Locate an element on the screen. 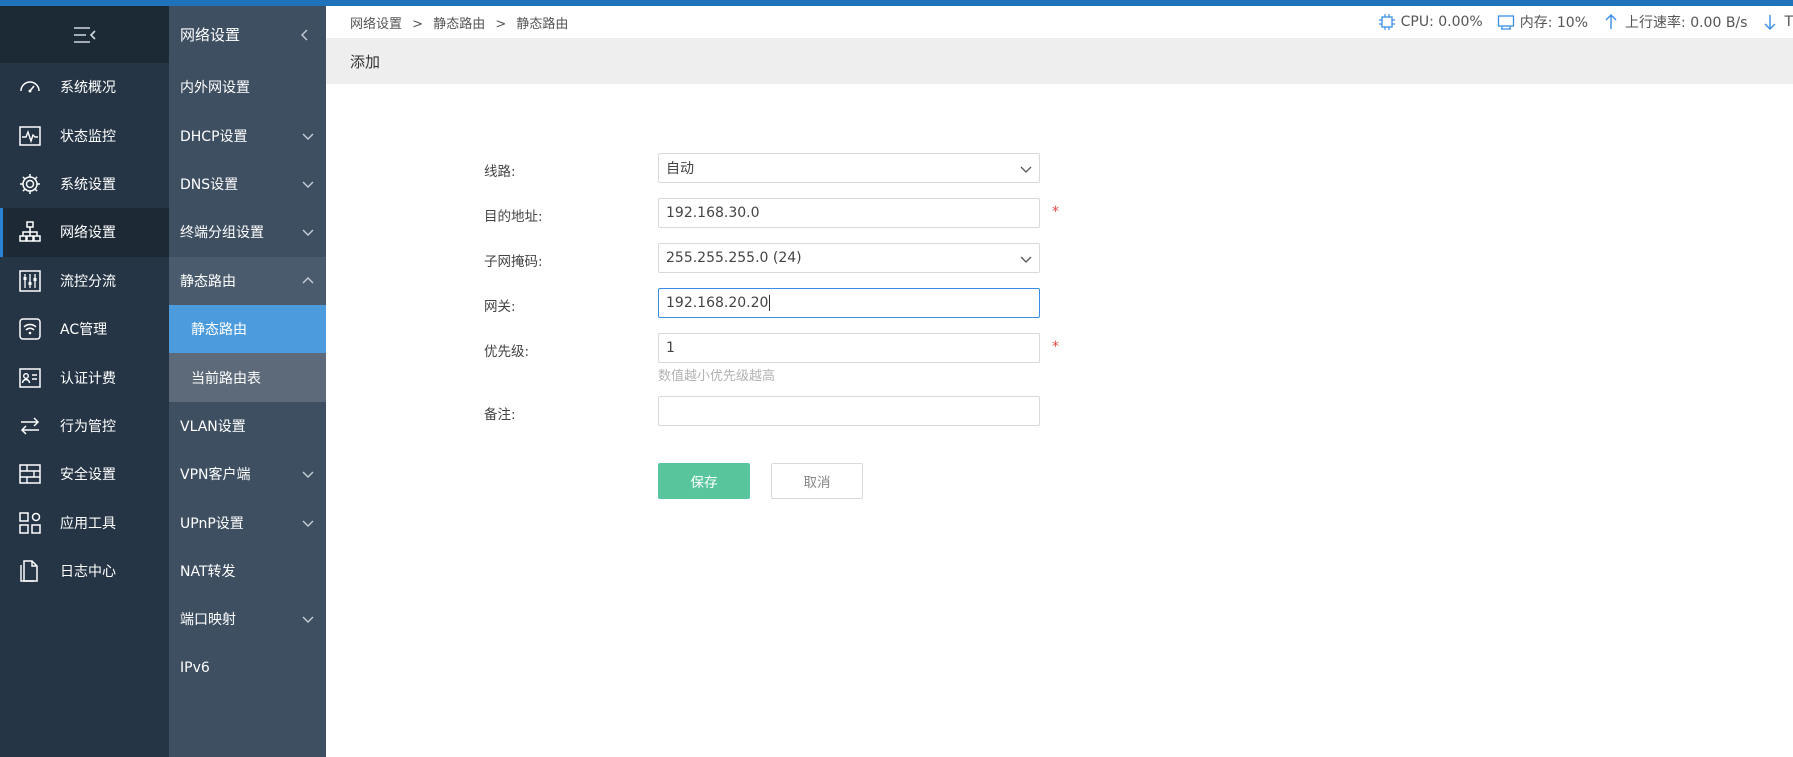 The image size is (1793, 757). note-input is located at coordinates (849, 411).